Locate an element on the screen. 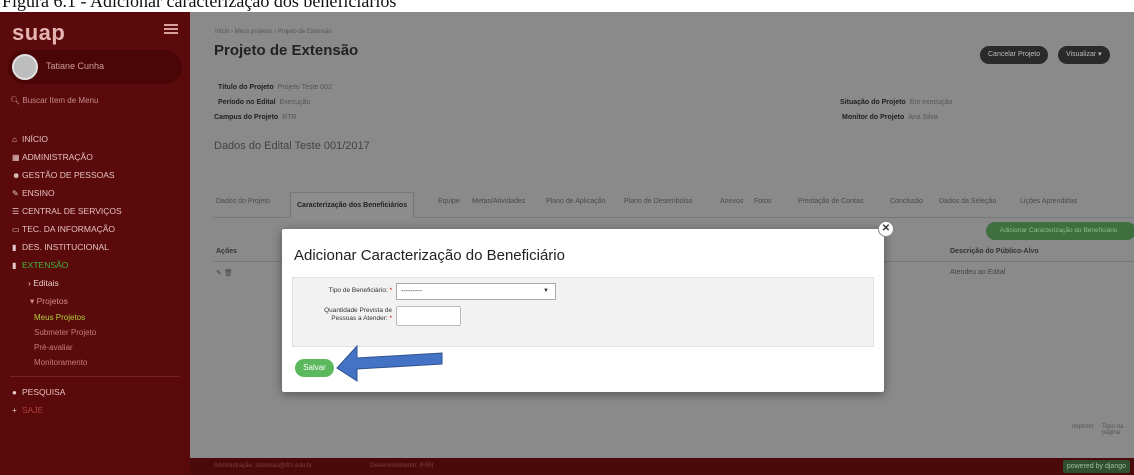 The image size is (1134, 475). people-icon: ☻ is located at coordinates (16, 175).